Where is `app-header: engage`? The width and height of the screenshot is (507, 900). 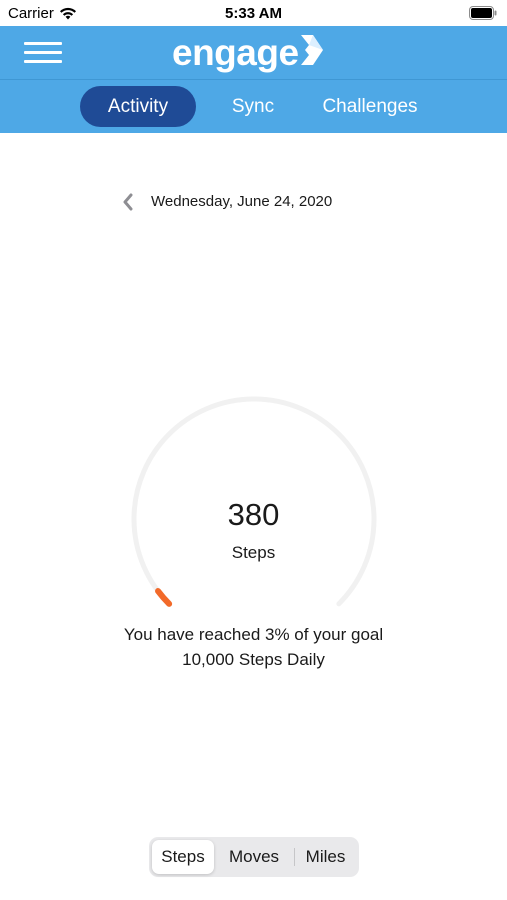 app-header: engage is located at coordinates (253, 52).